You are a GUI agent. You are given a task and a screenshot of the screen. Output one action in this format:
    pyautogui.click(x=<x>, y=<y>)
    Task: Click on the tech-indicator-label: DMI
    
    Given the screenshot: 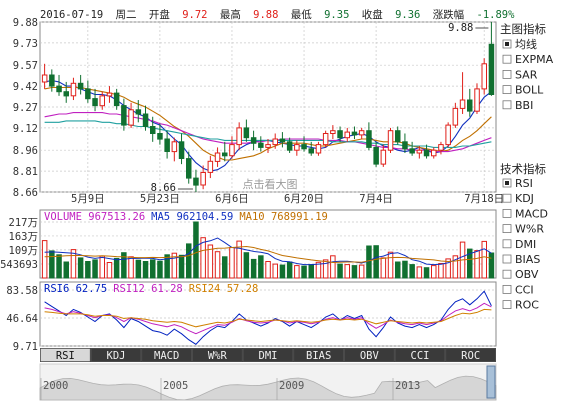 What is the action you would take?
    pyautogui.click(x=525, y=244)
    